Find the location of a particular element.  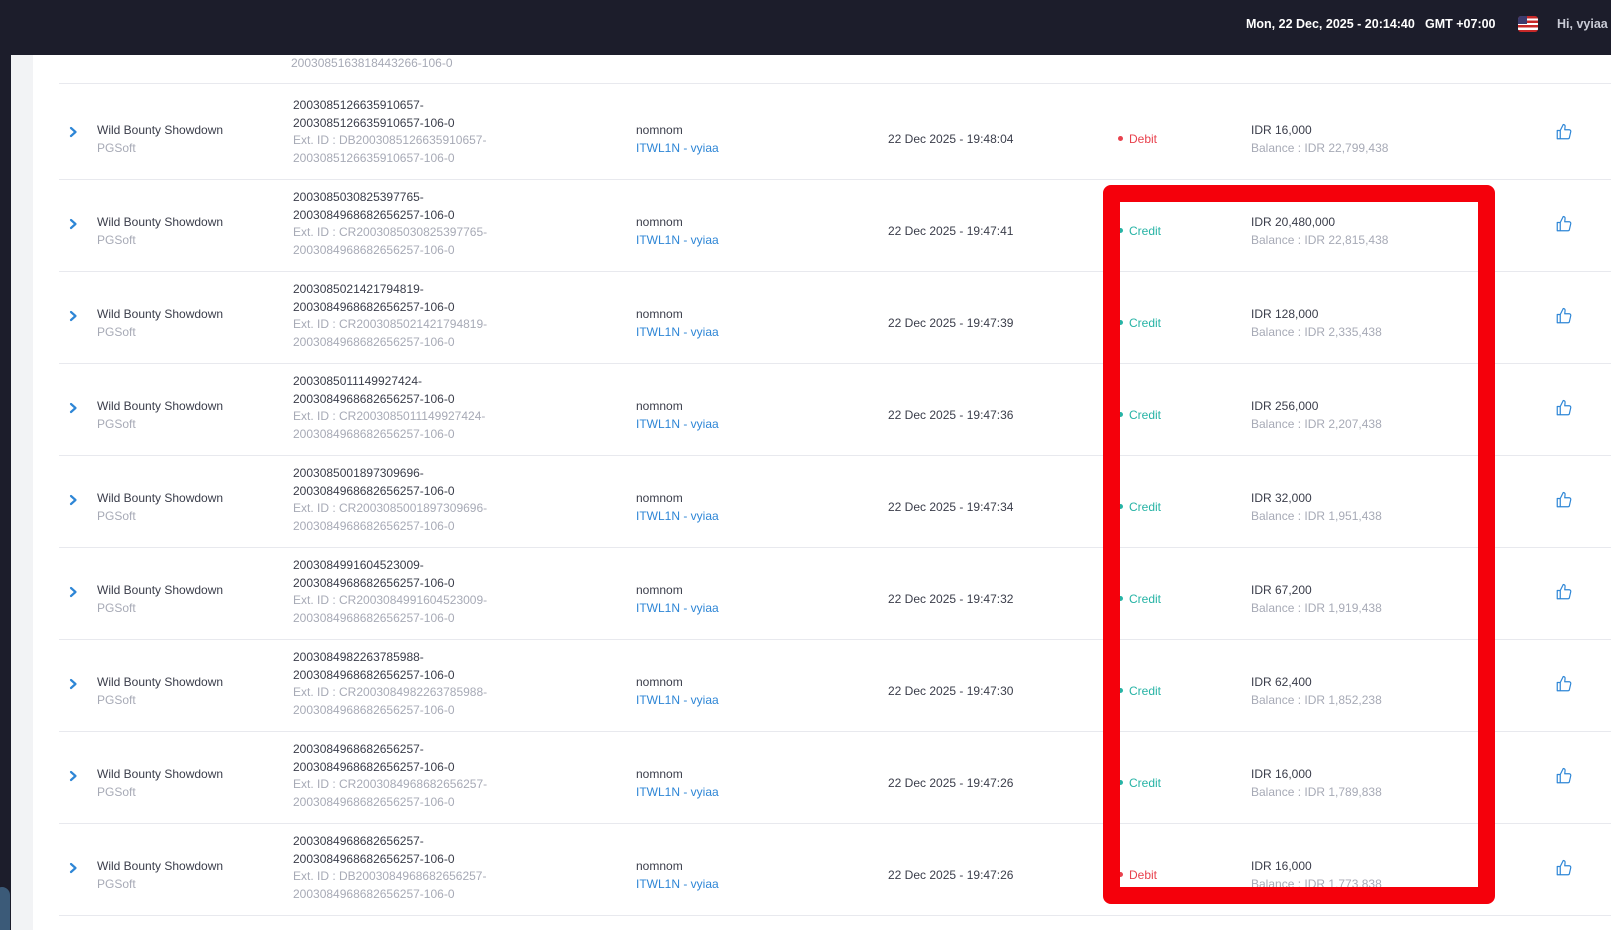

transaction-id: 2003084982263785988- is located at coordinates (358, 657).